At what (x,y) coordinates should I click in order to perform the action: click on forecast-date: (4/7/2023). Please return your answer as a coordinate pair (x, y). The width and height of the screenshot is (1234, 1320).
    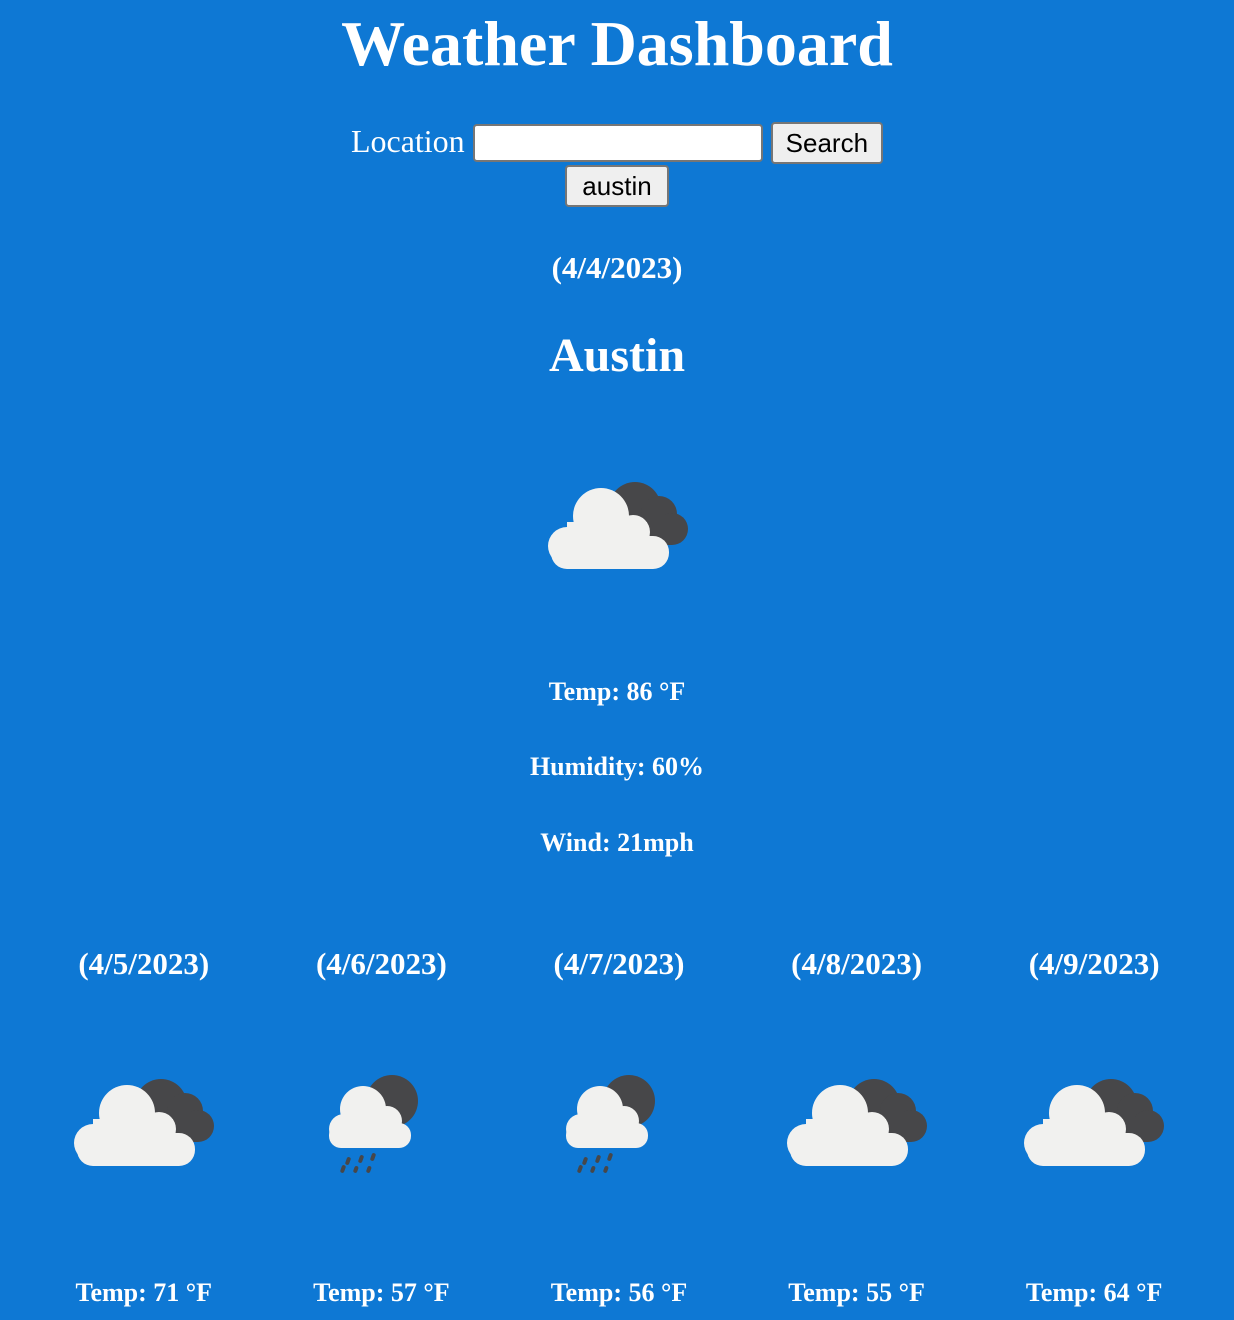
    Looking at the image, I should click on (619, 963).